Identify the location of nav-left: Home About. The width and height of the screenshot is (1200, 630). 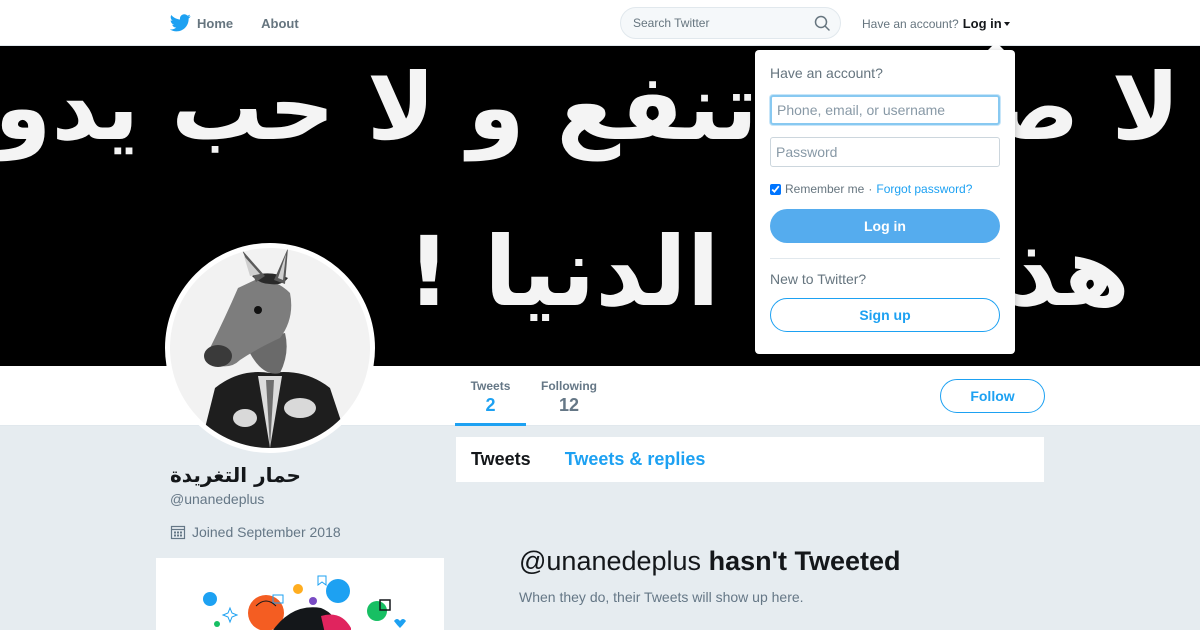
(234, 23).